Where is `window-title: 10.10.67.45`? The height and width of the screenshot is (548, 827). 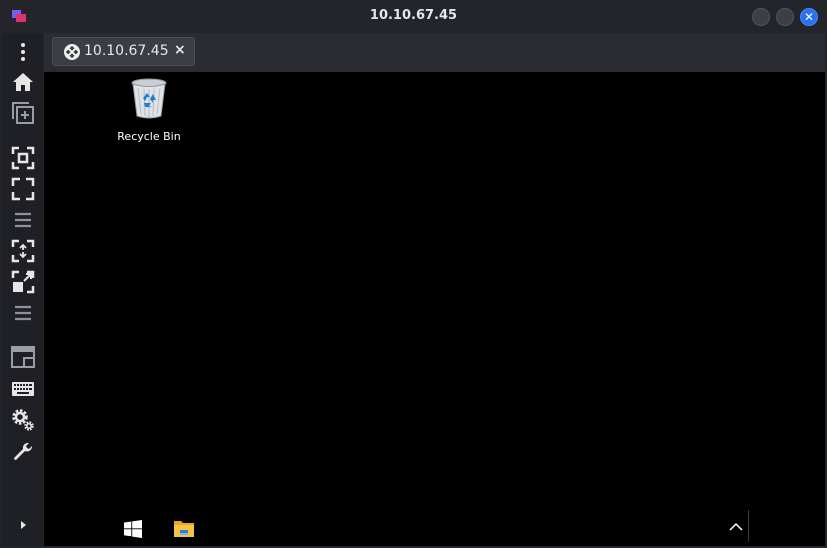 window-title: 10.10.67.45 is located at coordinates (413, 15).